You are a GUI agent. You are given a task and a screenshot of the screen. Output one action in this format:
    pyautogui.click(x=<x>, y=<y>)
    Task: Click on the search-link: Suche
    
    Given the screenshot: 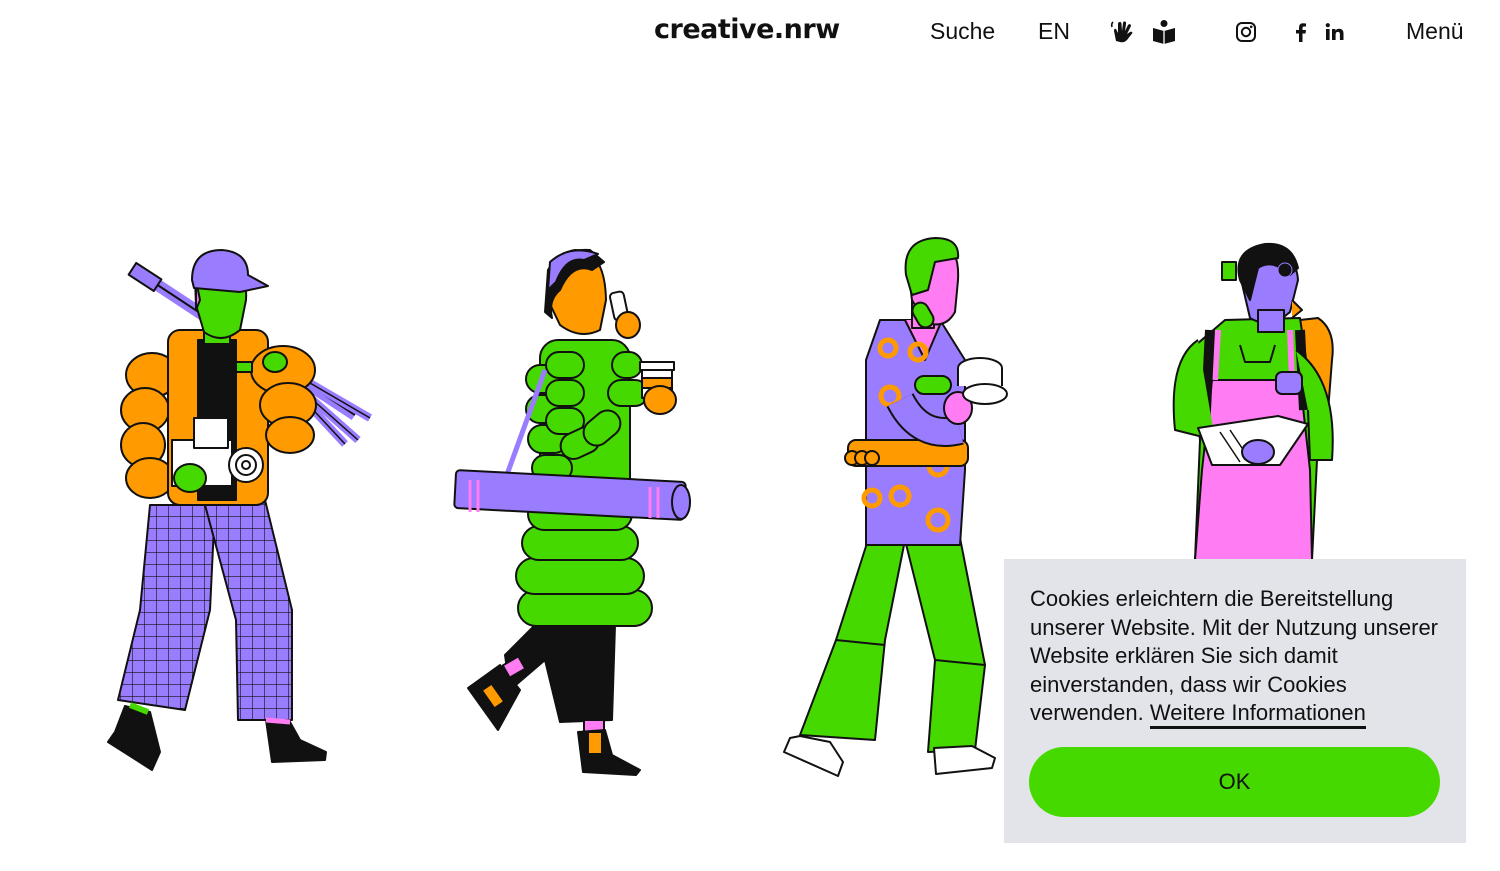 What is the action you would take?
    pyautogui.click(x=962, y=31)
    